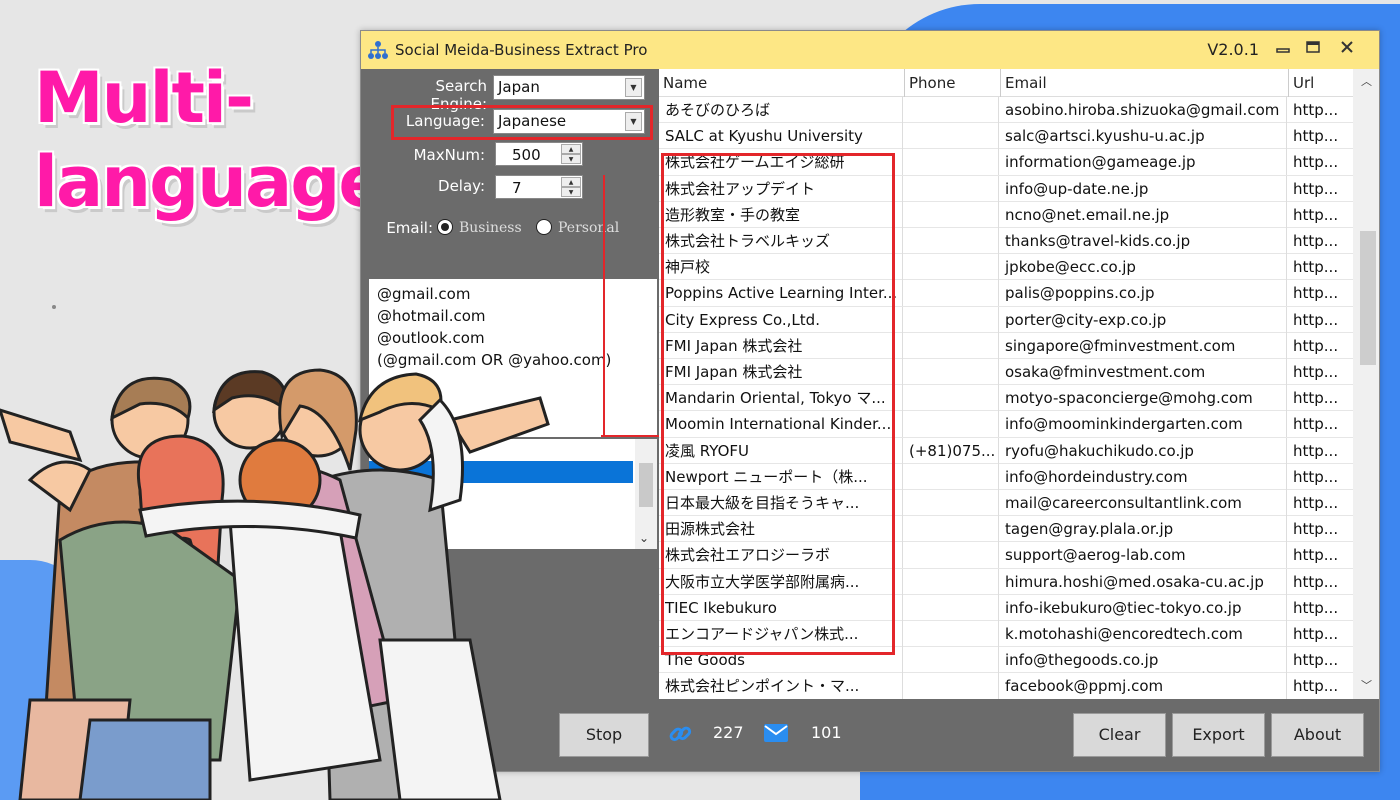 This screenshot has height=800, width=1400. I want to click on email-cell: himura.hoshi@med.osaka-cu.ac.jp, so click(1143, 581).